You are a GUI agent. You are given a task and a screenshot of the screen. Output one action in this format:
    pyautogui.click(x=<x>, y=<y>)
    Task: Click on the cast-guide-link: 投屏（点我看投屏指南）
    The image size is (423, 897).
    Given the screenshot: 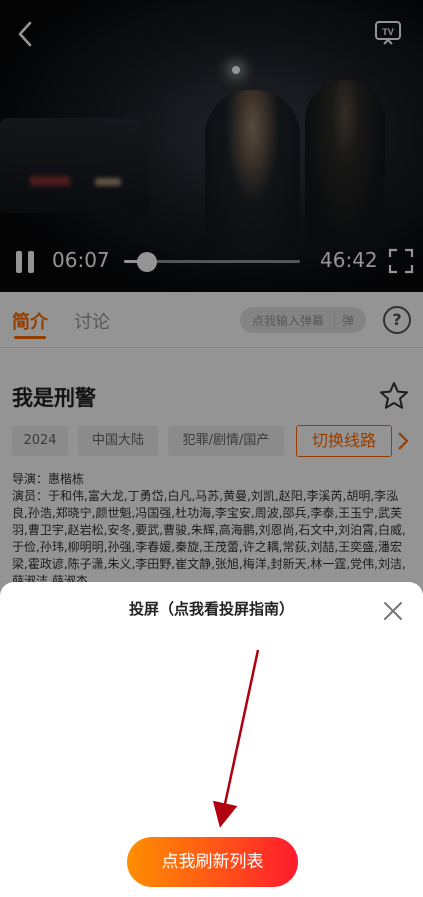 What is the action you would take?
    pyautogui.click(x=211, y=608)
    